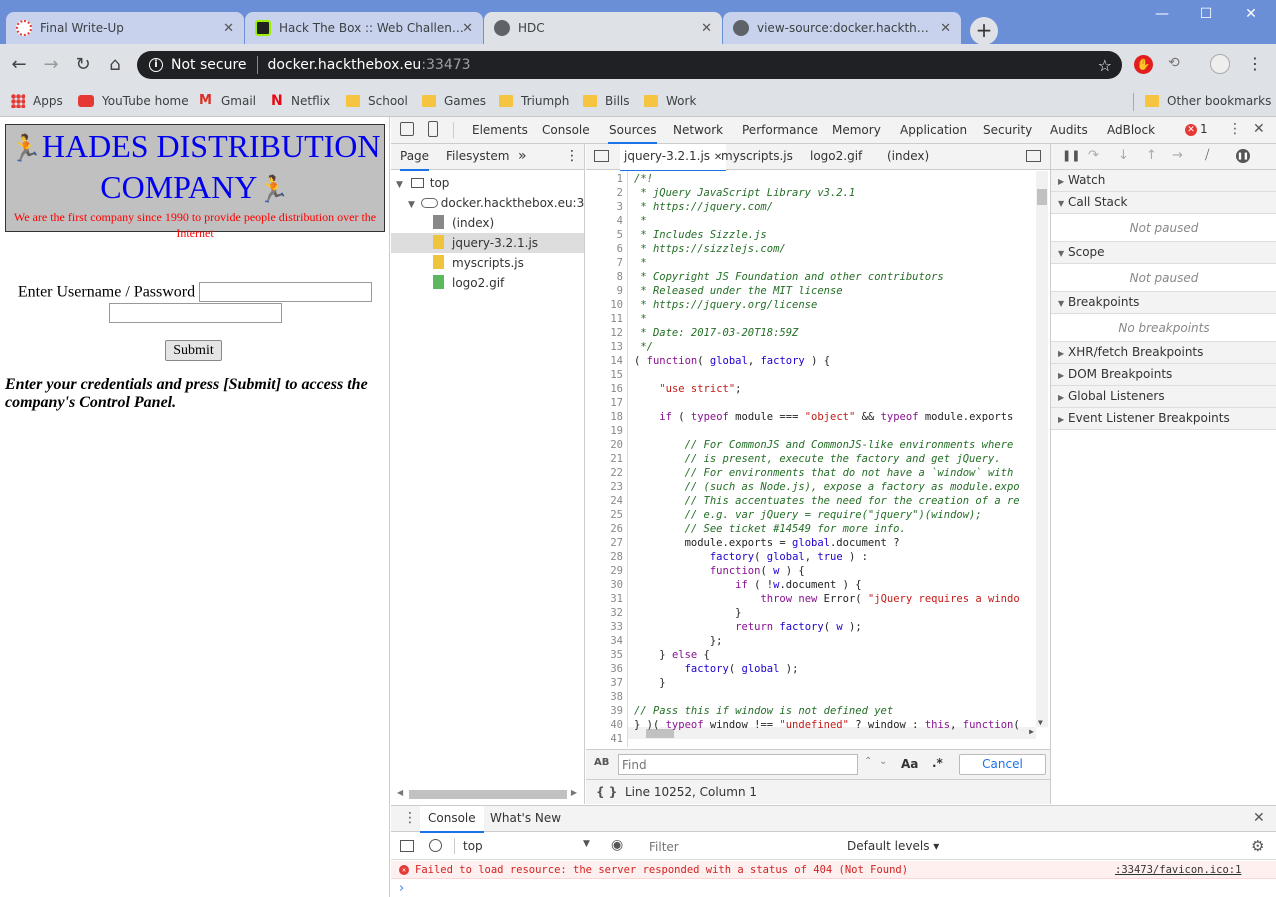 Image resolution: width=1276 pixels, height=897 pixels. Describe the element at coordinates (617, 845) in the screenshot. I see `eye-icon: ◉` at that location.